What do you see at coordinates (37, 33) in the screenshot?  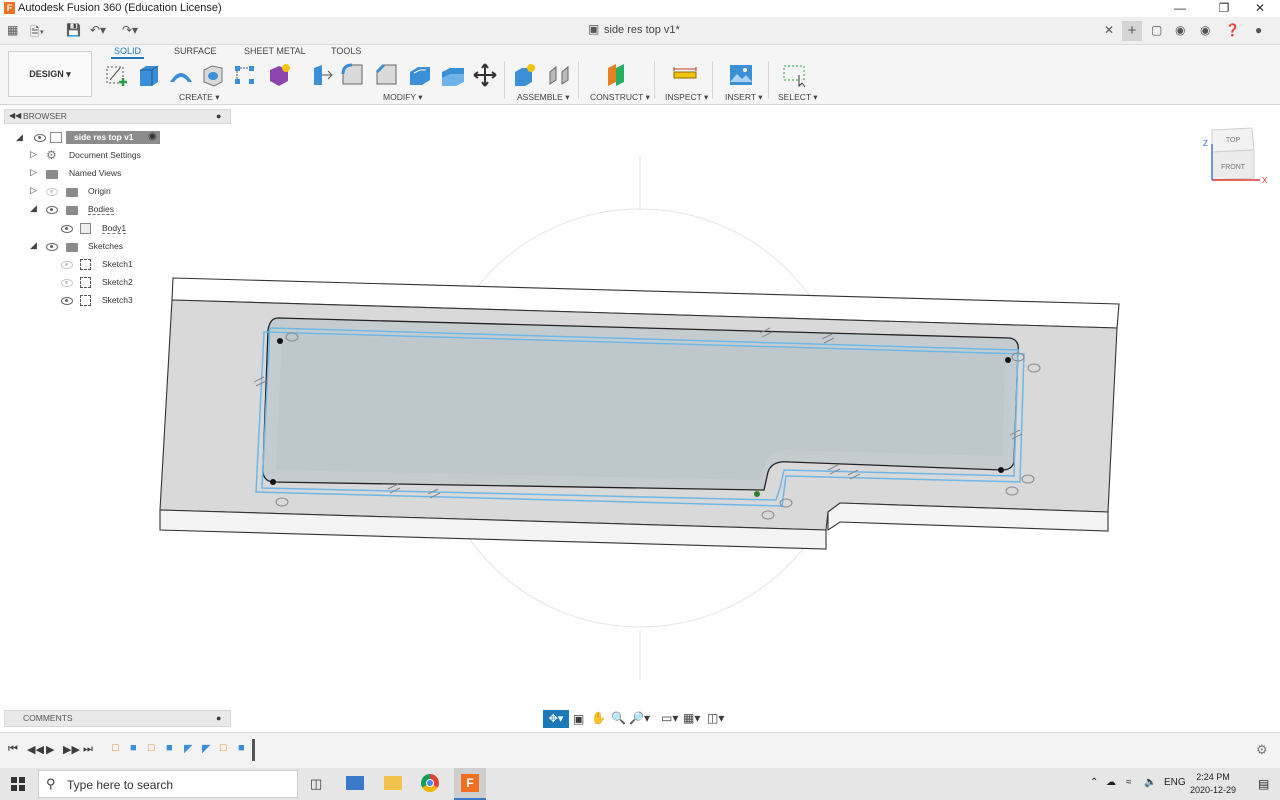 I see `file-menu-icon: 🗎▾` at bounding box center [37, 33].